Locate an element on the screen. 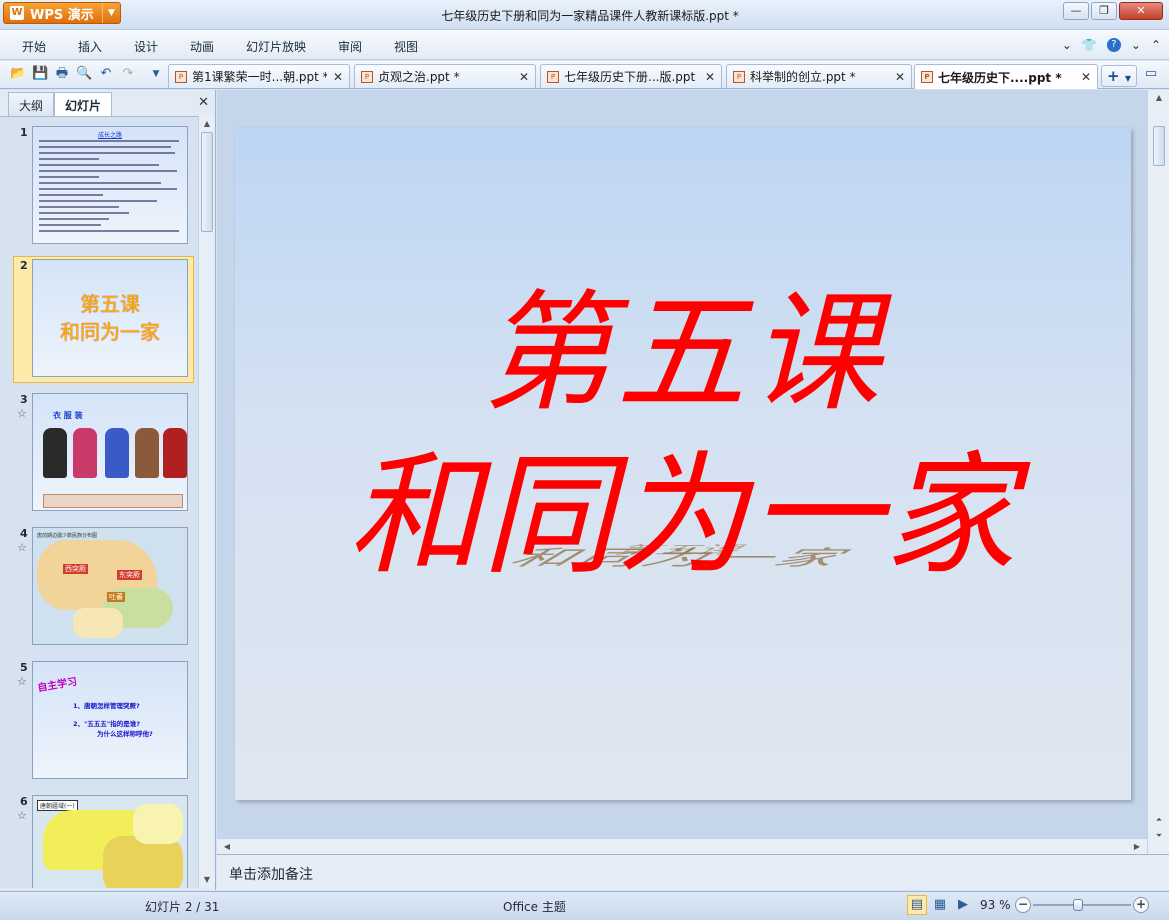  tab-outline: 大纲 is located at coordinates (31, 104).